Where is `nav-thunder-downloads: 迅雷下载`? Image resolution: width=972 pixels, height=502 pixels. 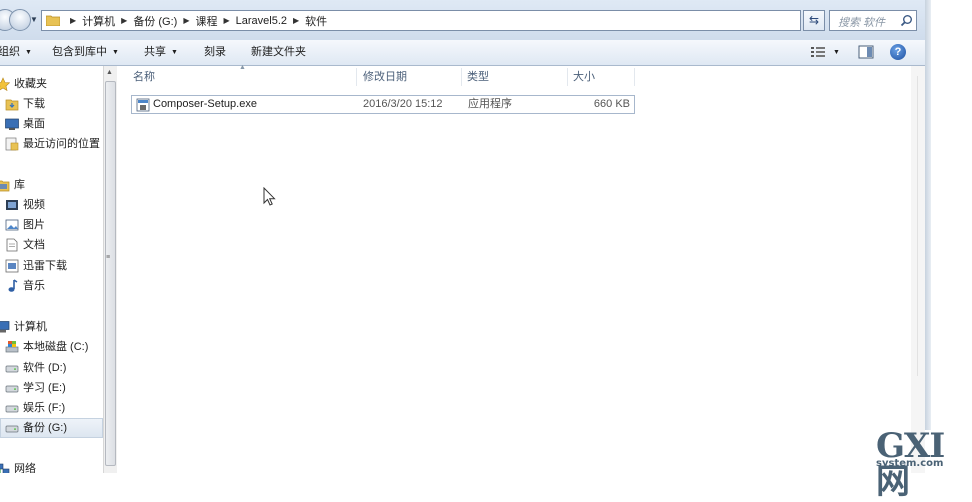 nav-thunder-downloads: 迅雷下载 is located at coordinates (51, 266).